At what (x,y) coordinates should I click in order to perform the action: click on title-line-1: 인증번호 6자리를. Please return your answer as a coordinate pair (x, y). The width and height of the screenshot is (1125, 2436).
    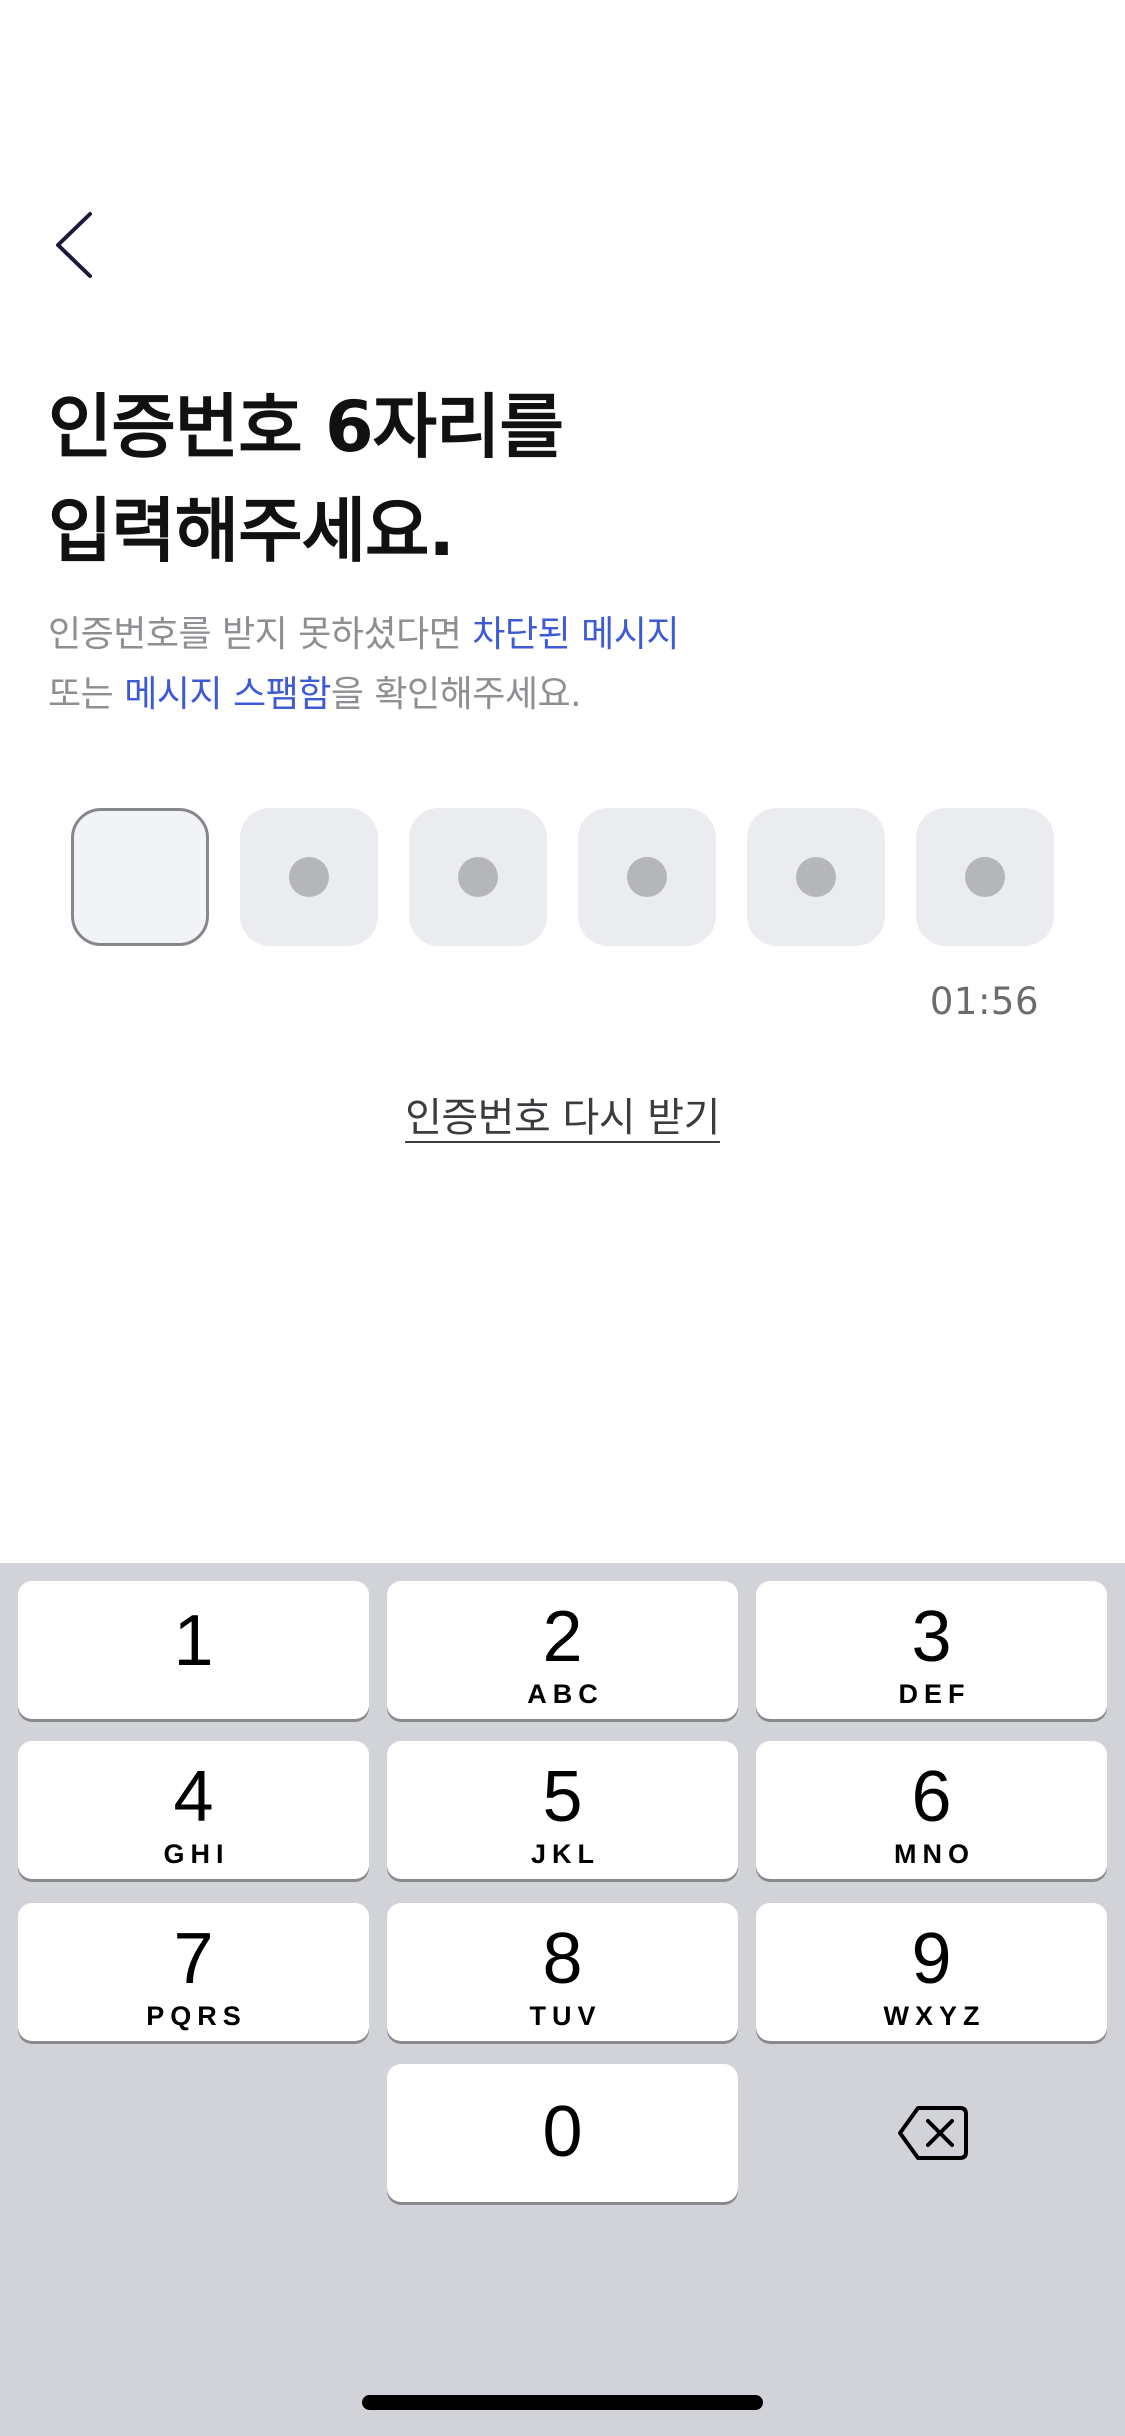
    Looking at the image, I should click on (306, 427).